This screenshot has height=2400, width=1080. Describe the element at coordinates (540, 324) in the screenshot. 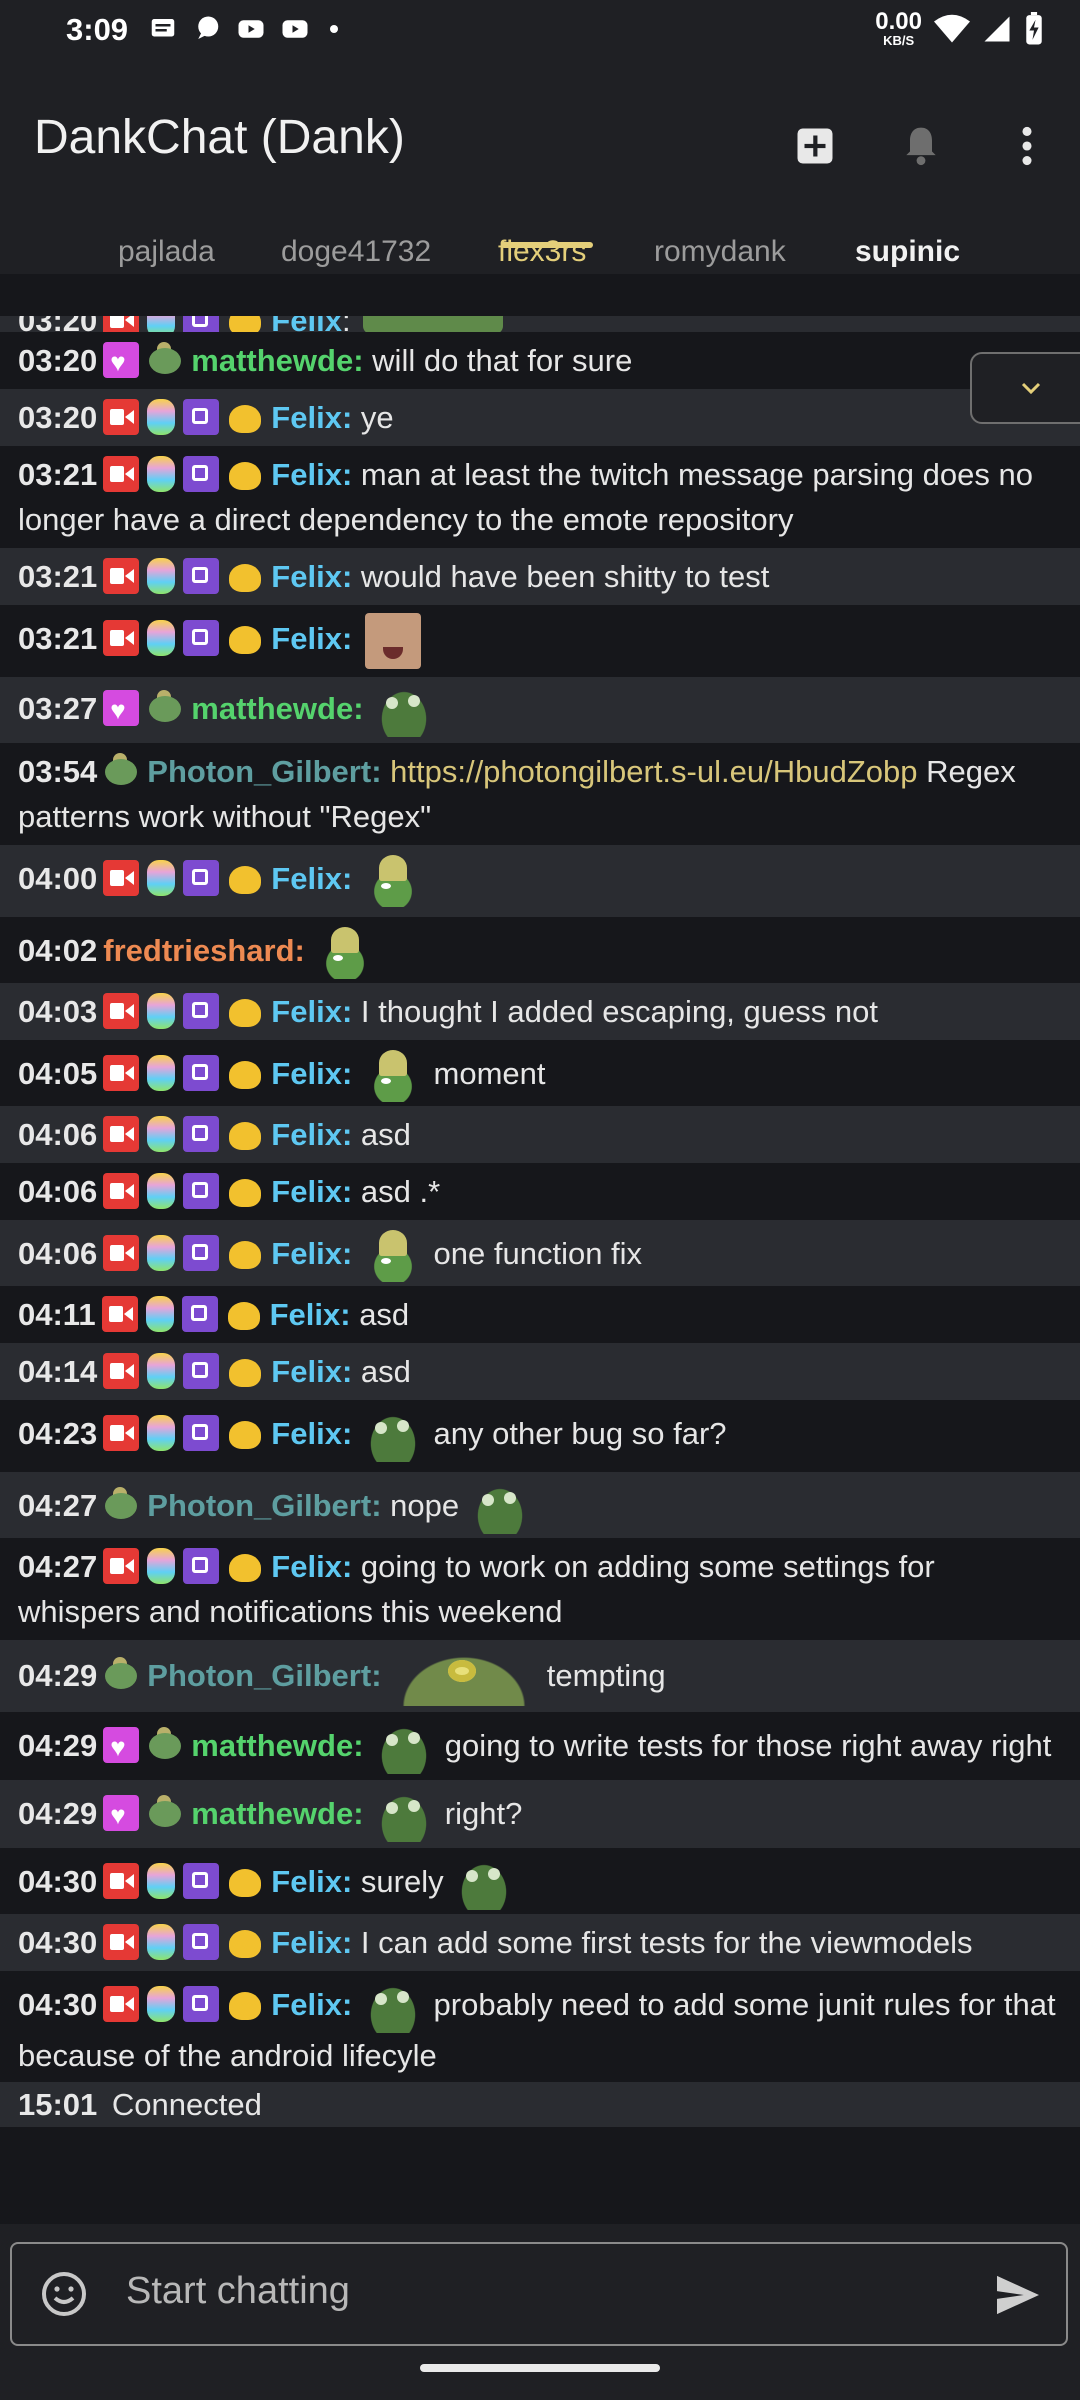

I see `chat-message-partial: 03:20Felix:` at that location.